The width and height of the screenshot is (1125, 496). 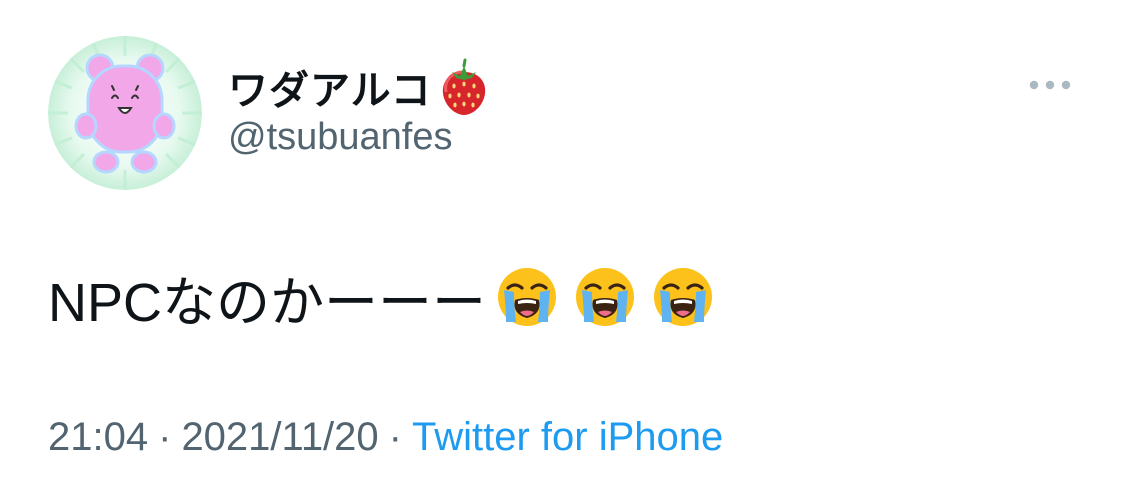 What do you see at coordinates (385, 437) in the screenshot?
I see `tweet-meta: 21:04 · 2021/11/20 · Twitter for iPhone` at bounding box center [385, 437].